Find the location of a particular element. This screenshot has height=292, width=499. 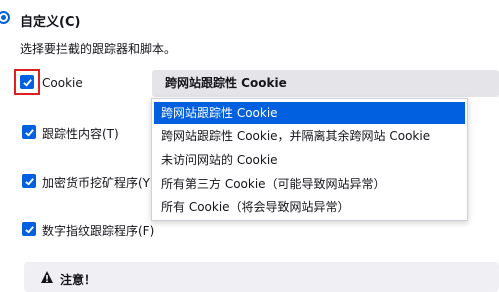

radio-dot is located at coordinates (3, 17).